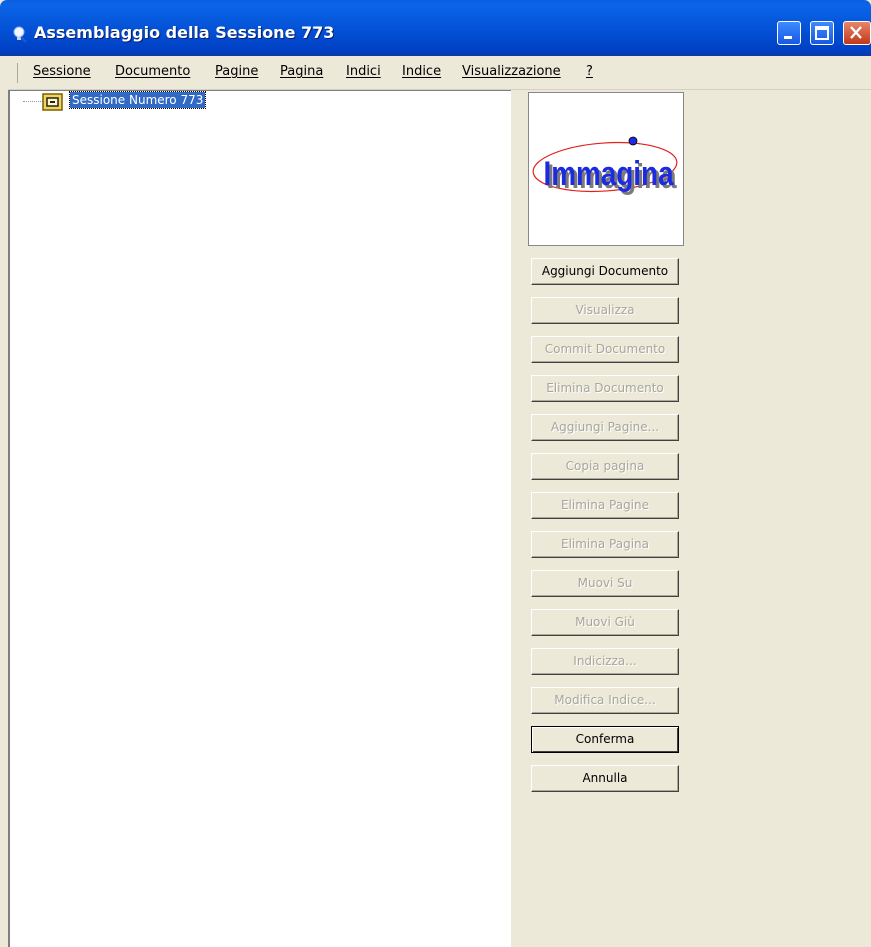 Image resolution: width=871 pixels, height=947 pixels. I want to click on window-left-border, so click(4, 501).